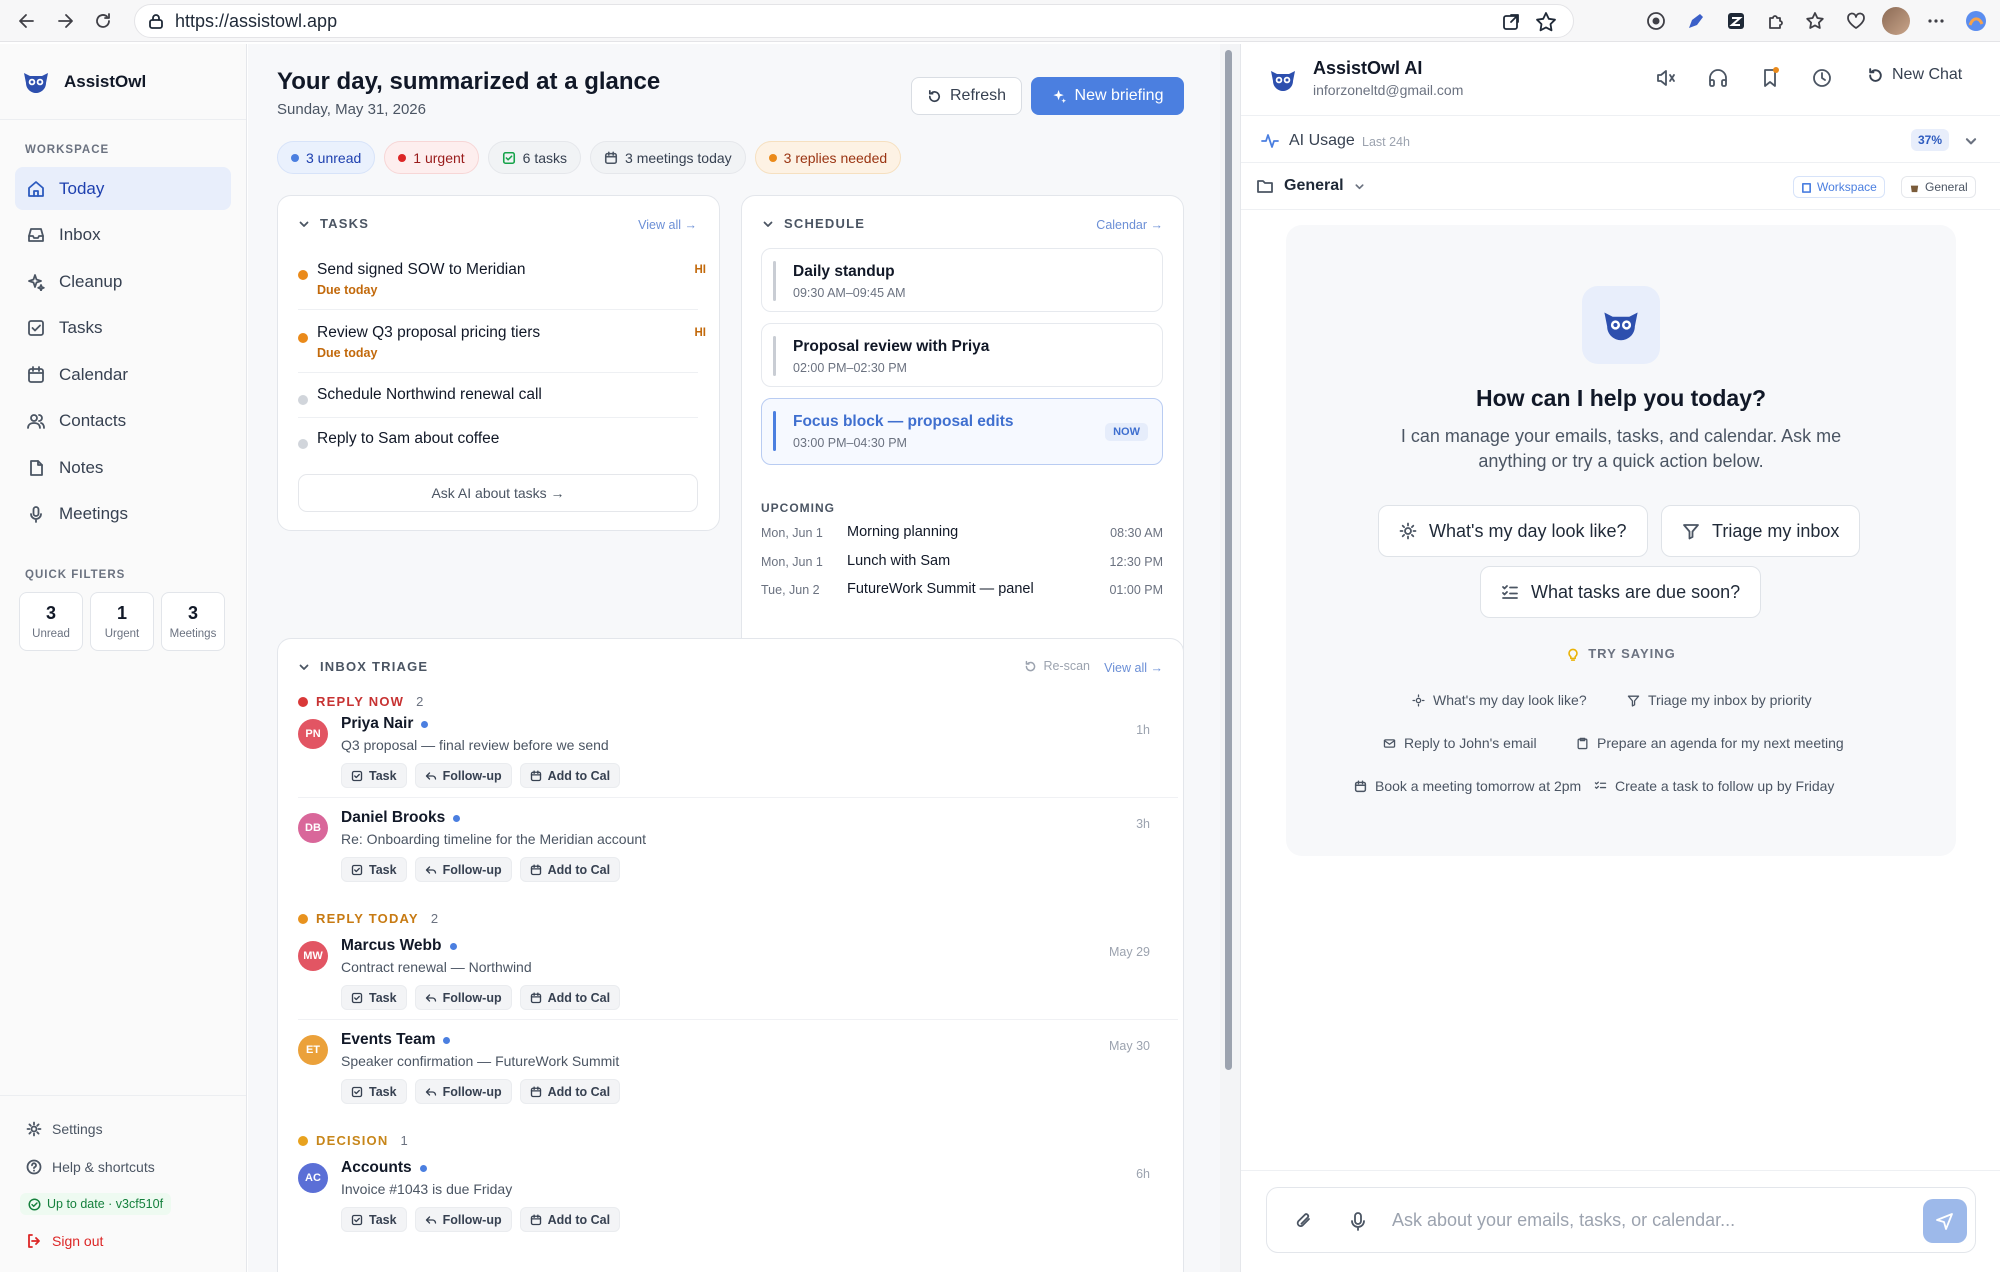  I want to click on workspace-tag: Workspace, so click(1839, 187).